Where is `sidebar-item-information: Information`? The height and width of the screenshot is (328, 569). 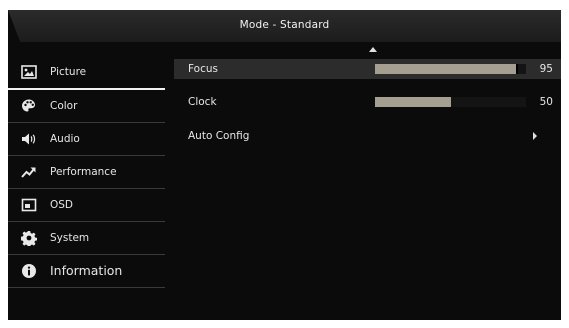 sidebar-item-information: Information is located at coordinates (86, 271).